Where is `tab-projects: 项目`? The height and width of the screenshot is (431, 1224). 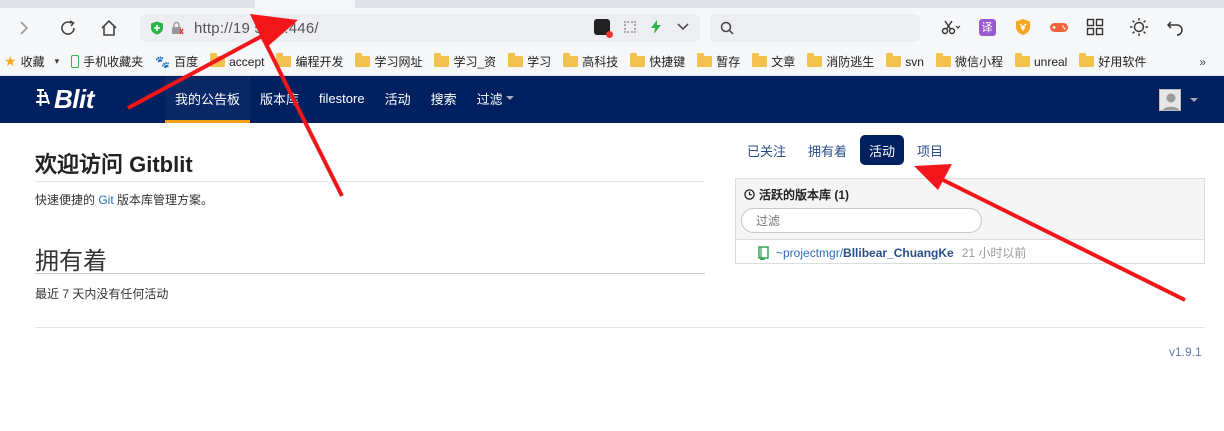
tab-projects: 项目 is located at coordinates (930, 150).